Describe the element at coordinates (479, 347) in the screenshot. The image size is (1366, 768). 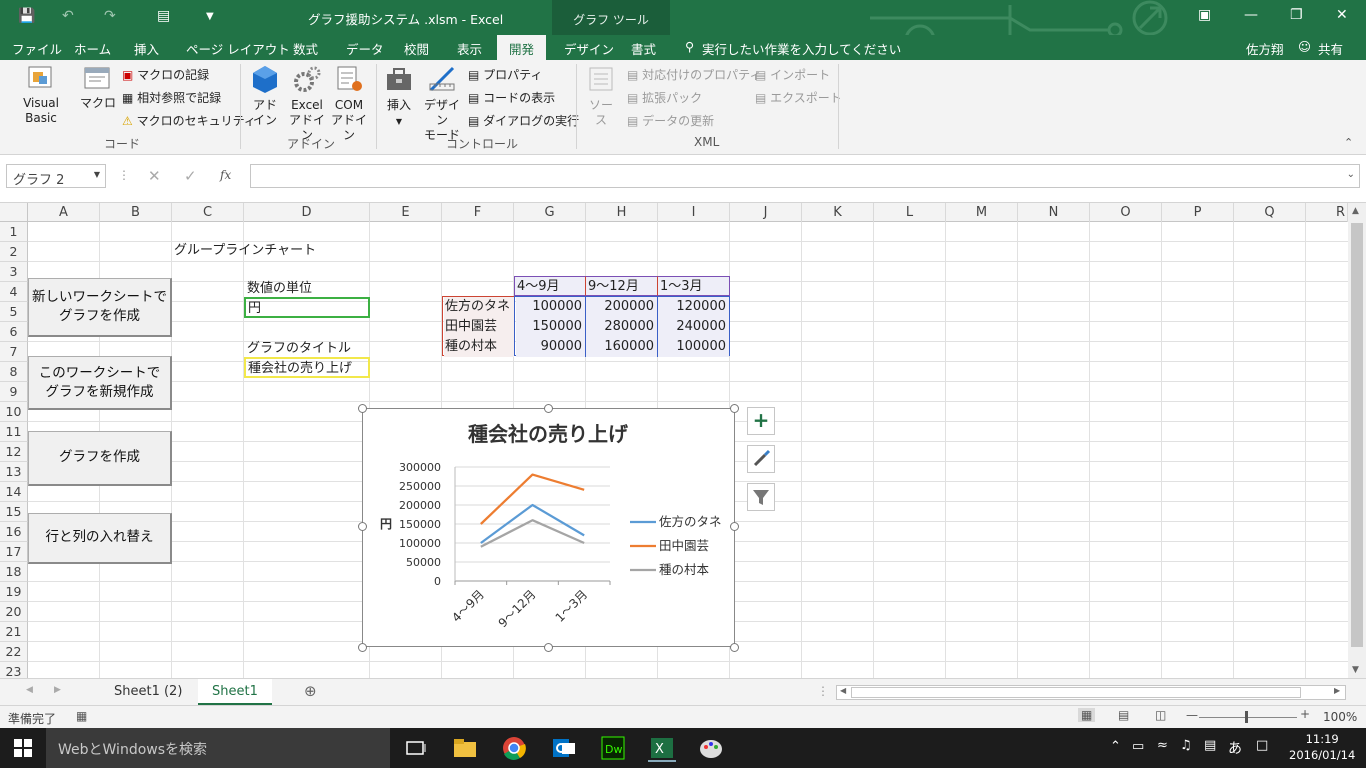
I see `table-row-label: 種の村本` at that location.